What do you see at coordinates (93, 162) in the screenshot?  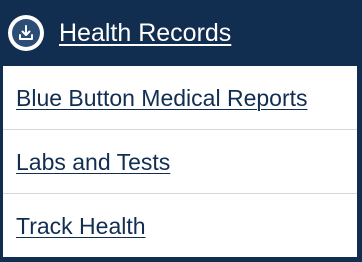 I see `labs-and-tests-link: Labs and Tests` at bounding box center [93, 162].